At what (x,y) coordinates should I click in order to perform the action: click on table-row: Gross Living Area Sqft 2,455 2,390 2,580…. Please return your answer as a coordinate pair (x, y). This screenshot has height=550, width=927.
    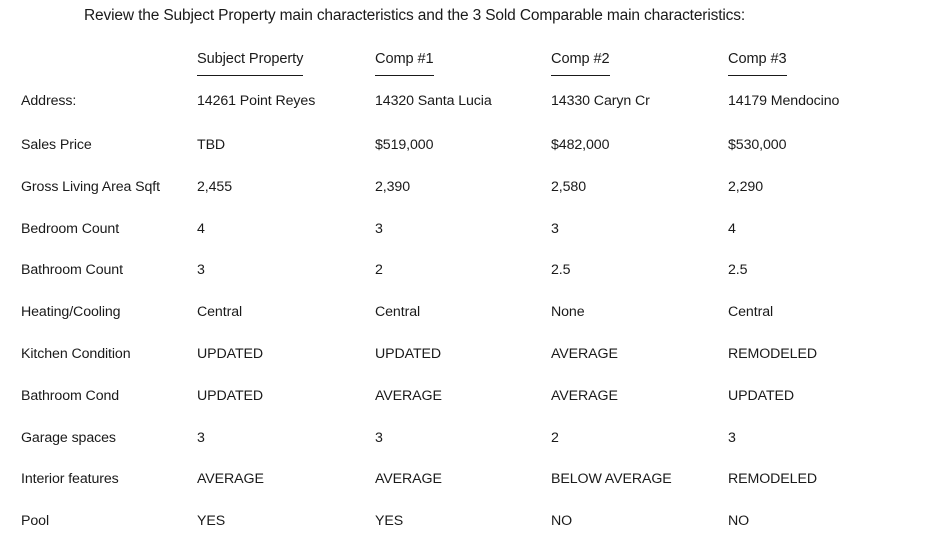
    Looking at the image, I should click on (463, 188).